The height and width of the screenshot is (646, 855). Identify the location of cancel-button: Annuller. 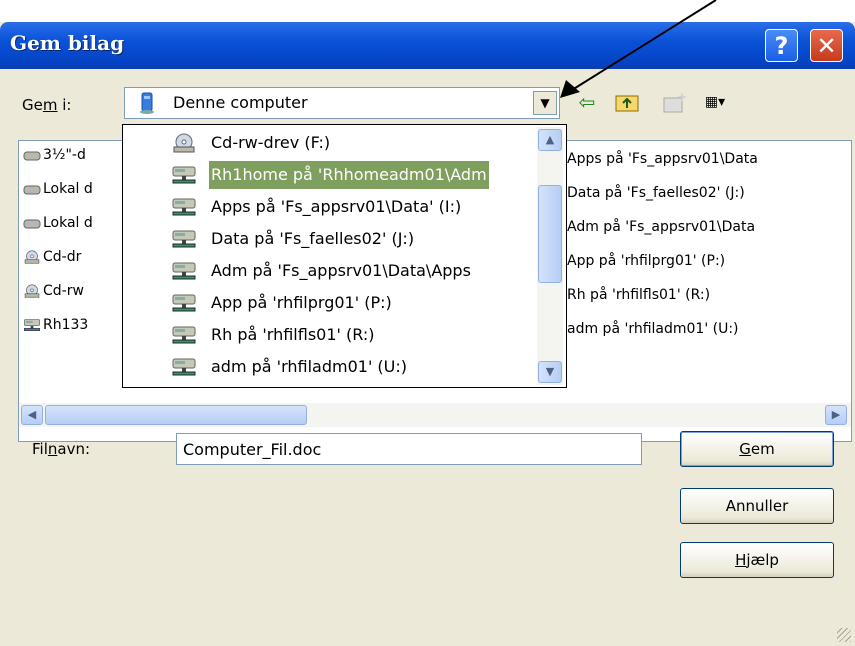
(757, 506).